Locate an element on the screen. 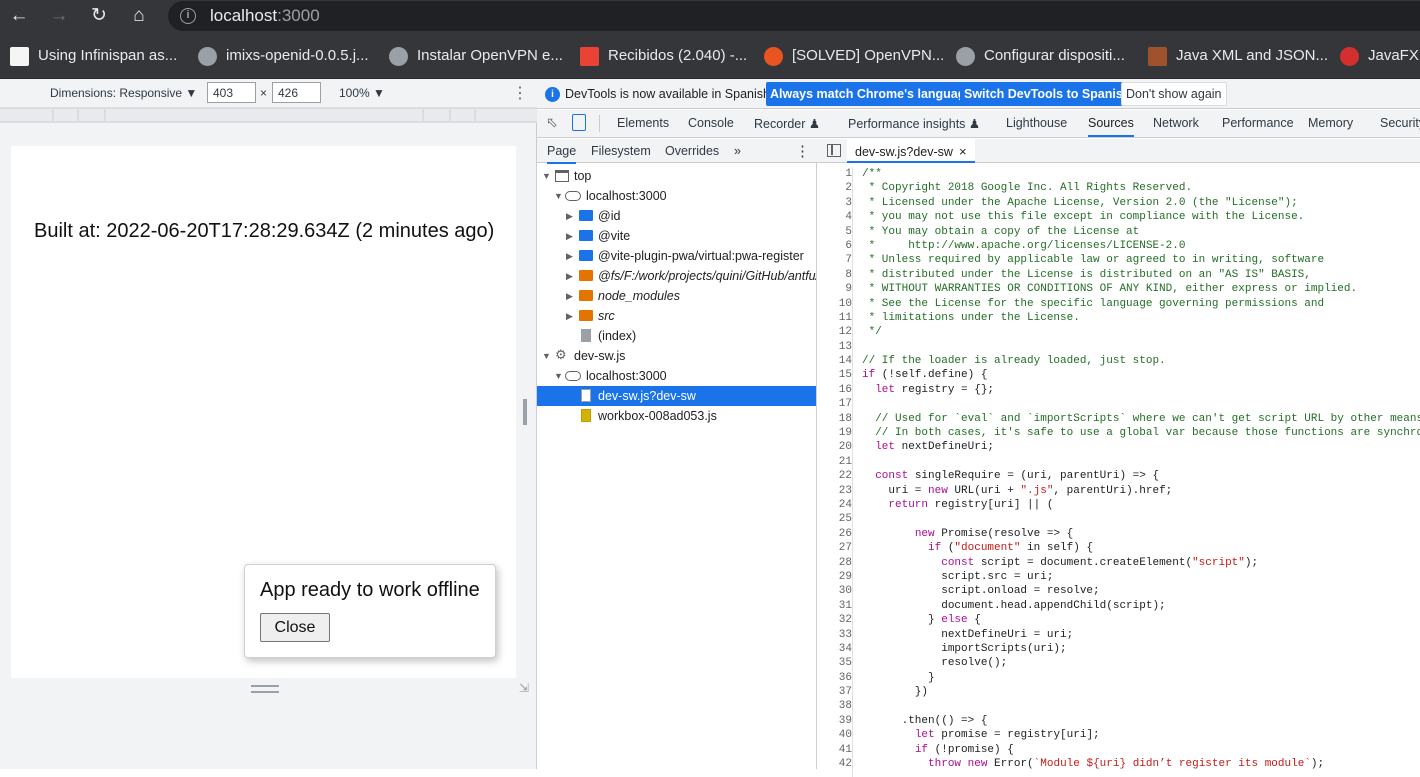 The width and height of the screenshot is (1420, 777). line-number: 1 is located at coordinates (834, 174).